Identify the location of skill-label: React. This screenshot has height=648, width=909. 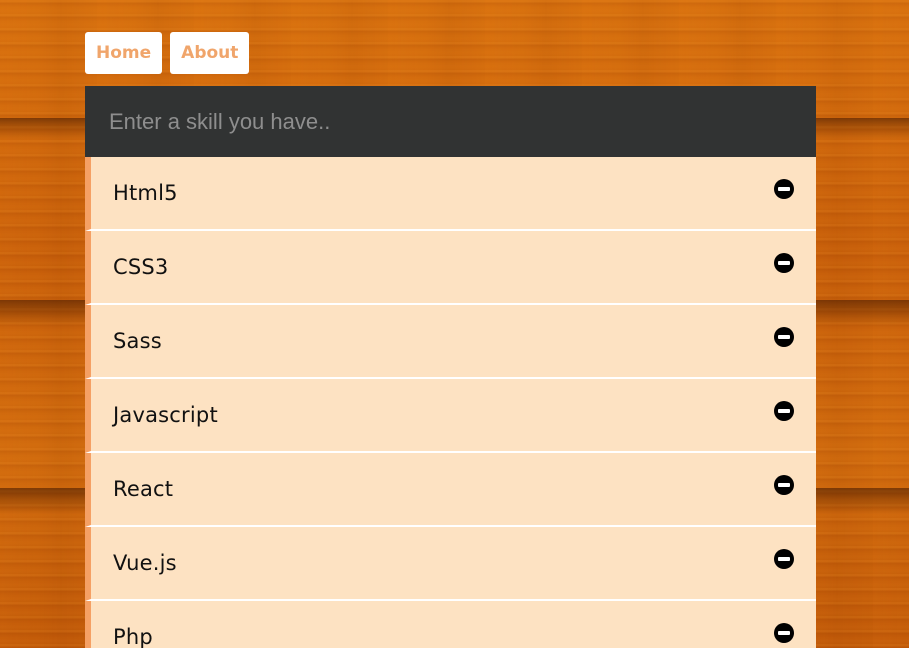
(143, 489).